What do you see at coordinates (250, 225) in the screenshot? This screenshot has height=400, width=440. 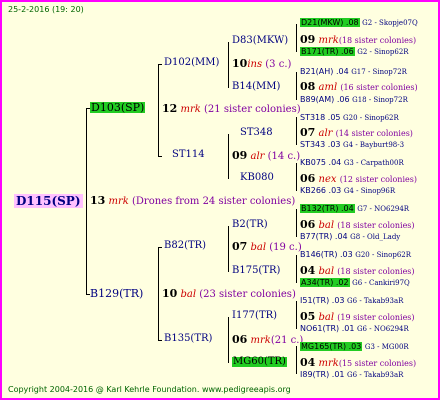 I see `mpp-queen: B2(TR)` at bounding box center [250, 225].